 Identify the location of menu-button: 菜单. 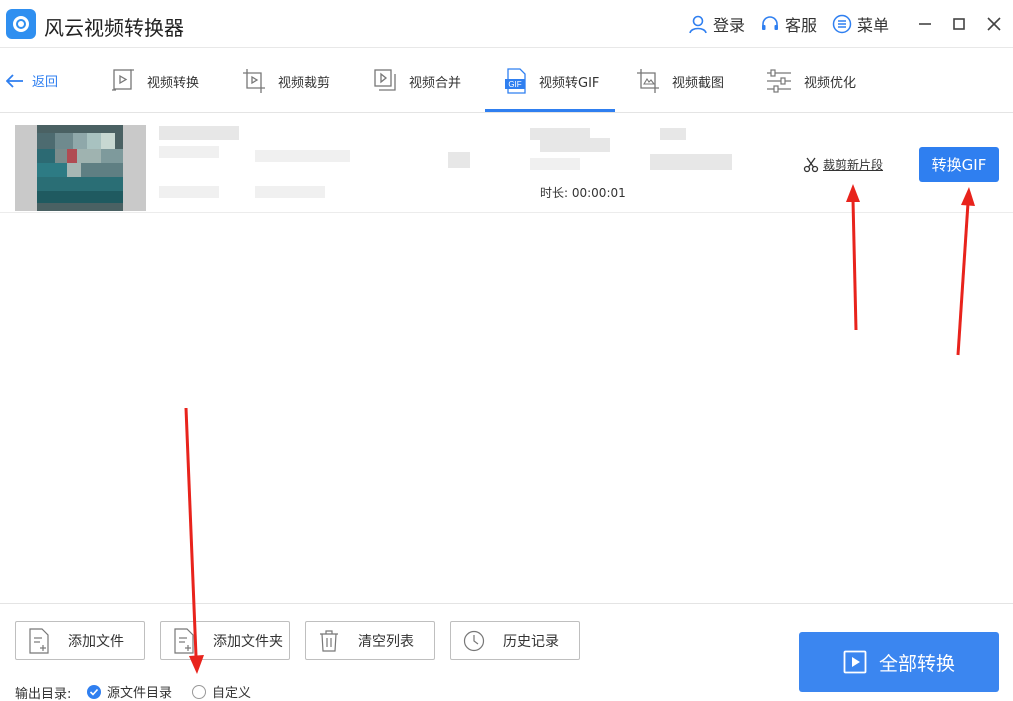
(860, 24).